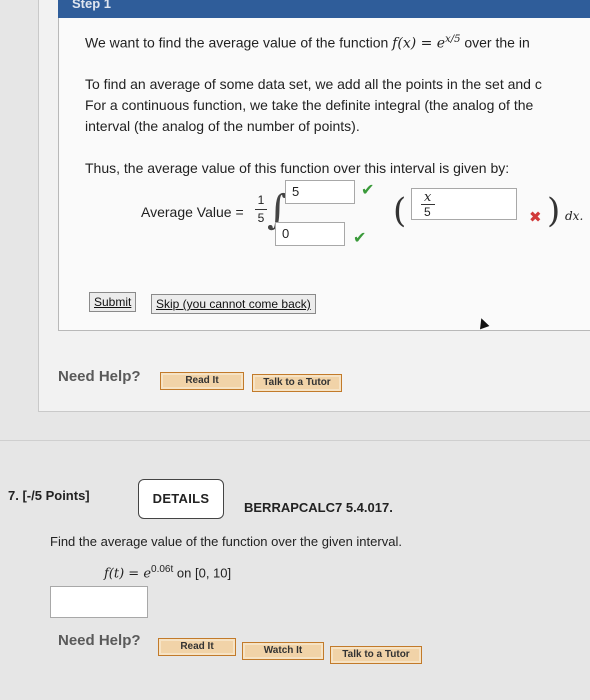 This screenshot has width=590, height=700. I want to click on question-divider, so click(295, 440).